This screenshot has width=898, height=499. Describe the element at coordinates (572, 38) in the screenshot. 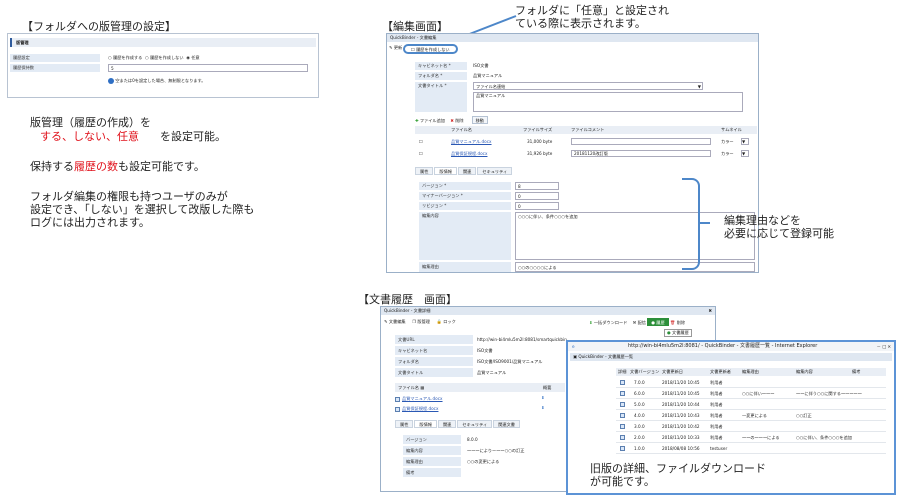

I see `edit-window-title: QuickBinder - 文書編集` at that location.